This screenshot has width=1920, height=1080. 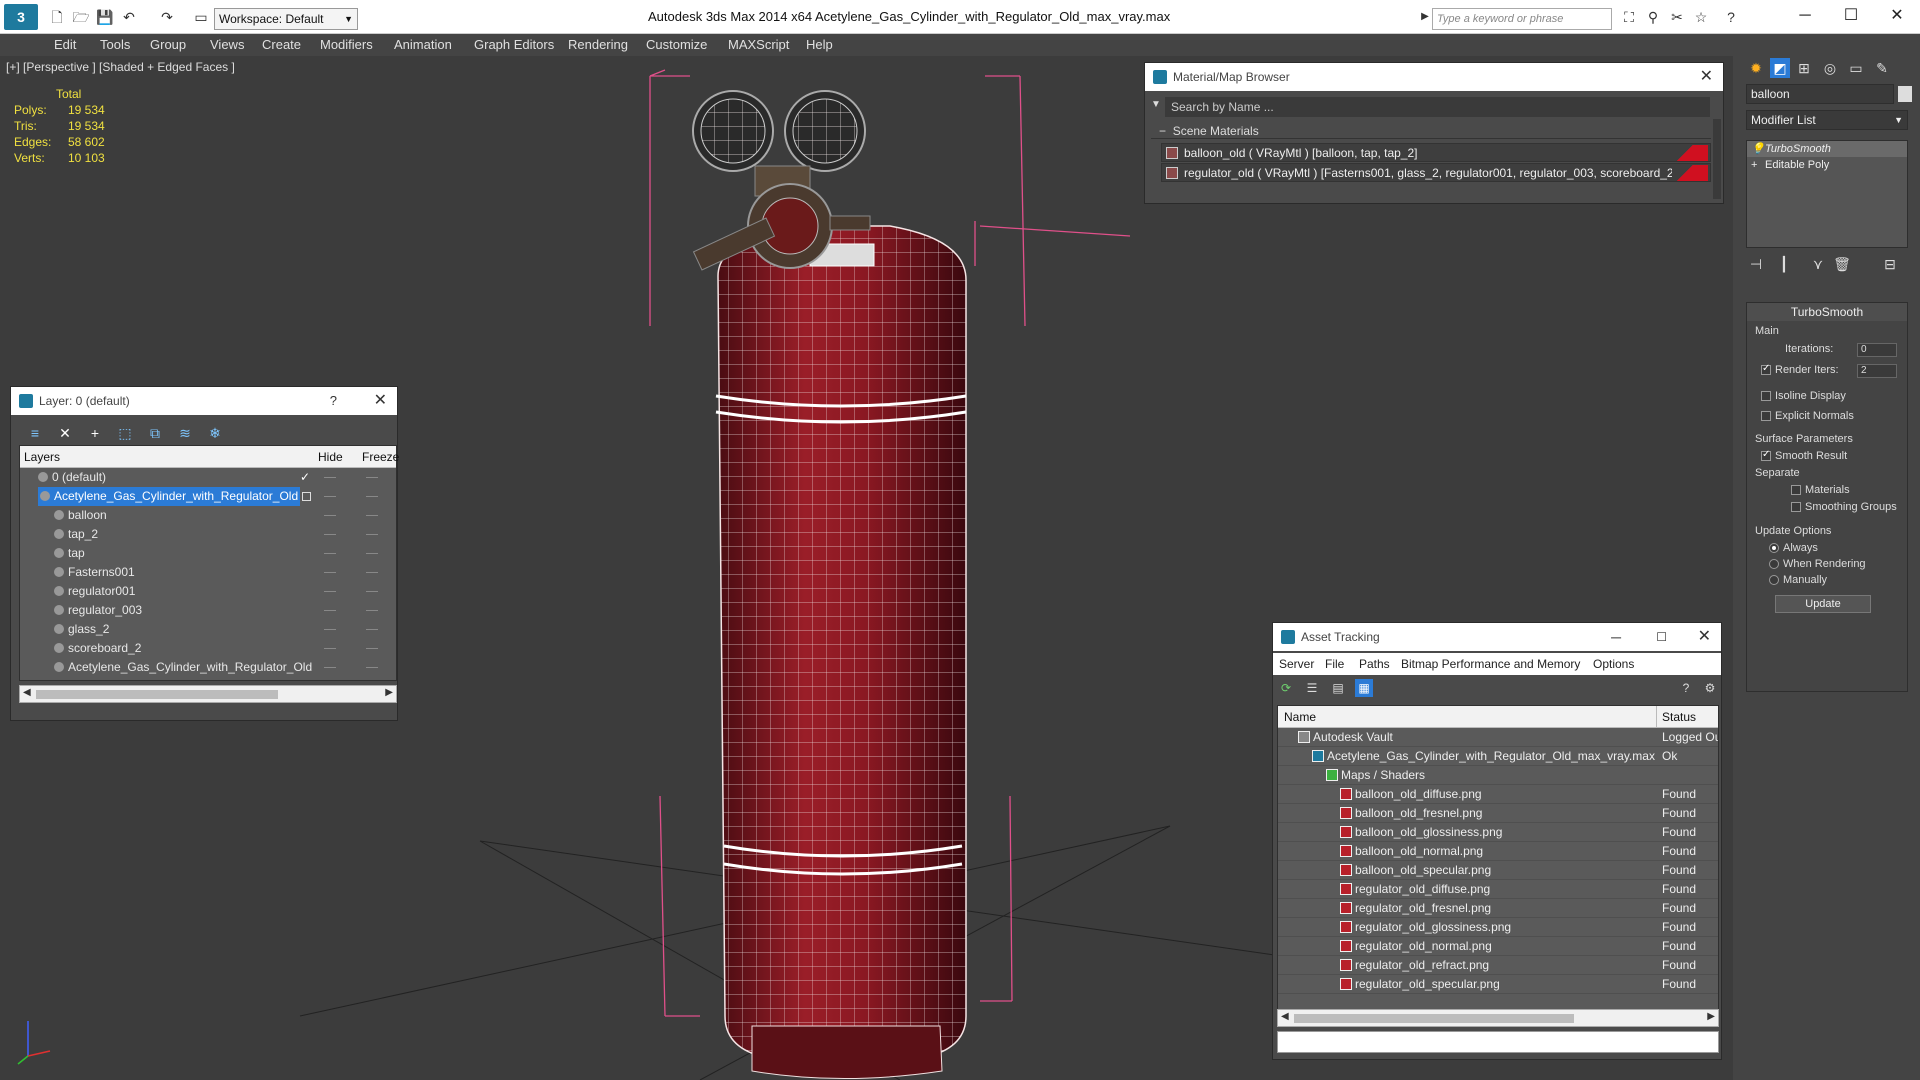 I want to click on menu-options: Options, so click(x=1613, y=664).